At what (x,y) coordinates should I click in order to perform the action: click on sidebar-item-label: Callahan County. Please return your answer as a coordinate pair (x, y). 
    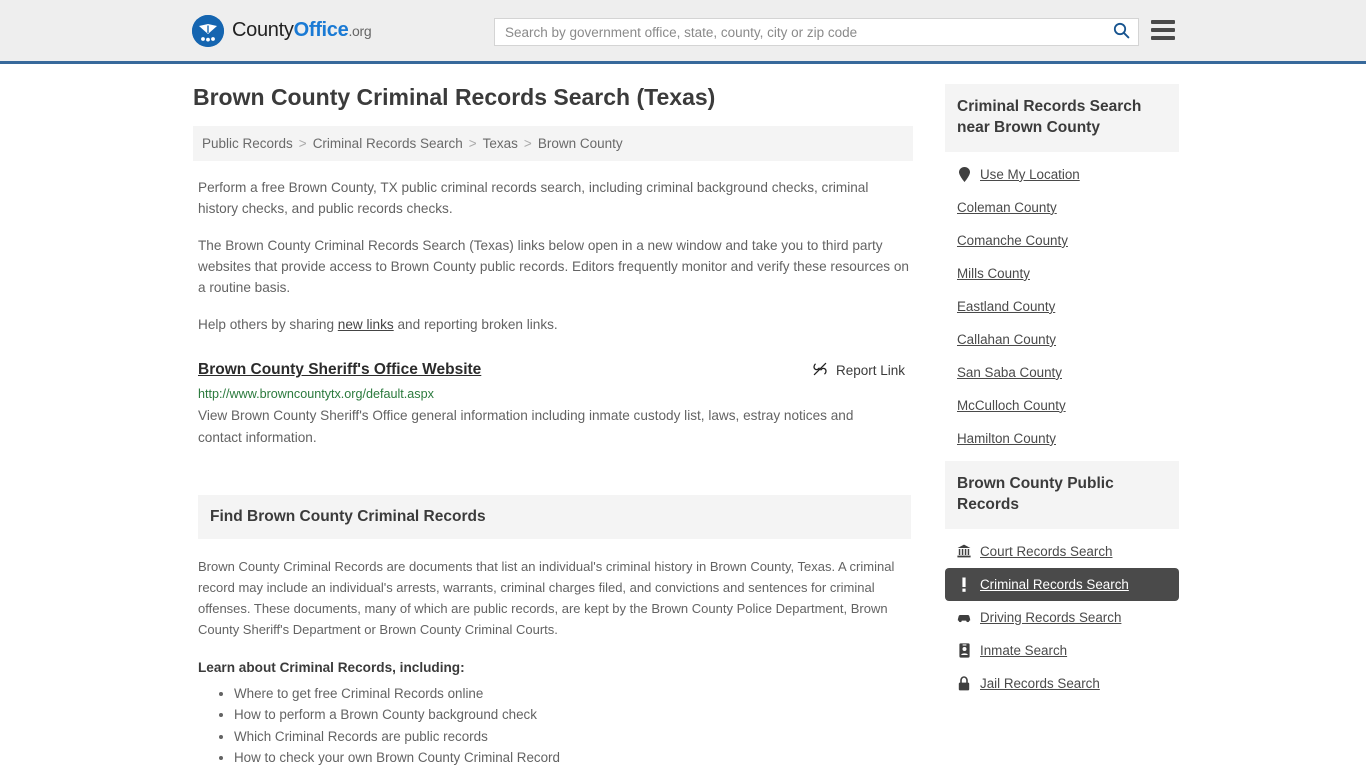
    Looking at the image, I should click on (1007, 339).